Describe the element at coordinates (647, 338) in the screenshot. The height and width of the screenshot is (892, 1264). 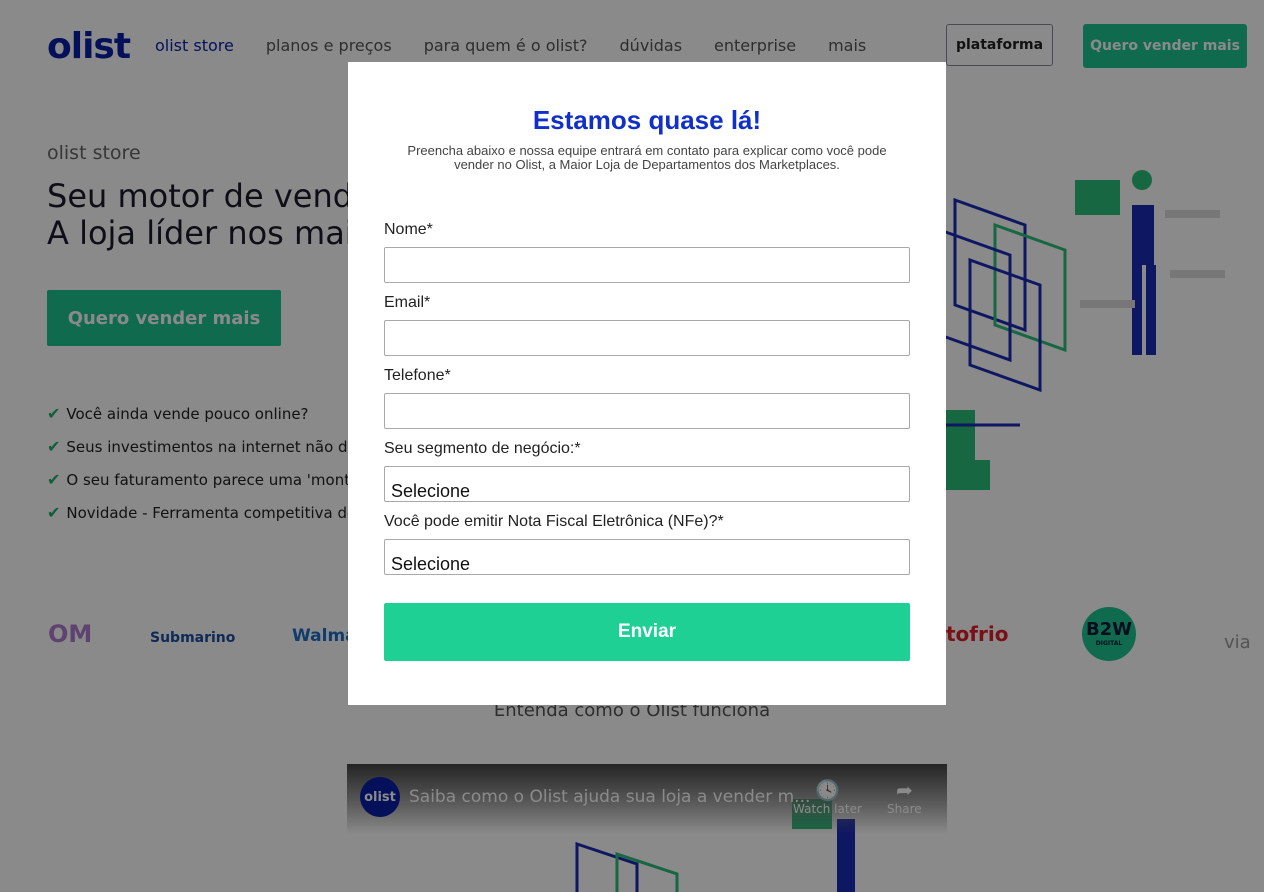
I see `email-input` at that location.